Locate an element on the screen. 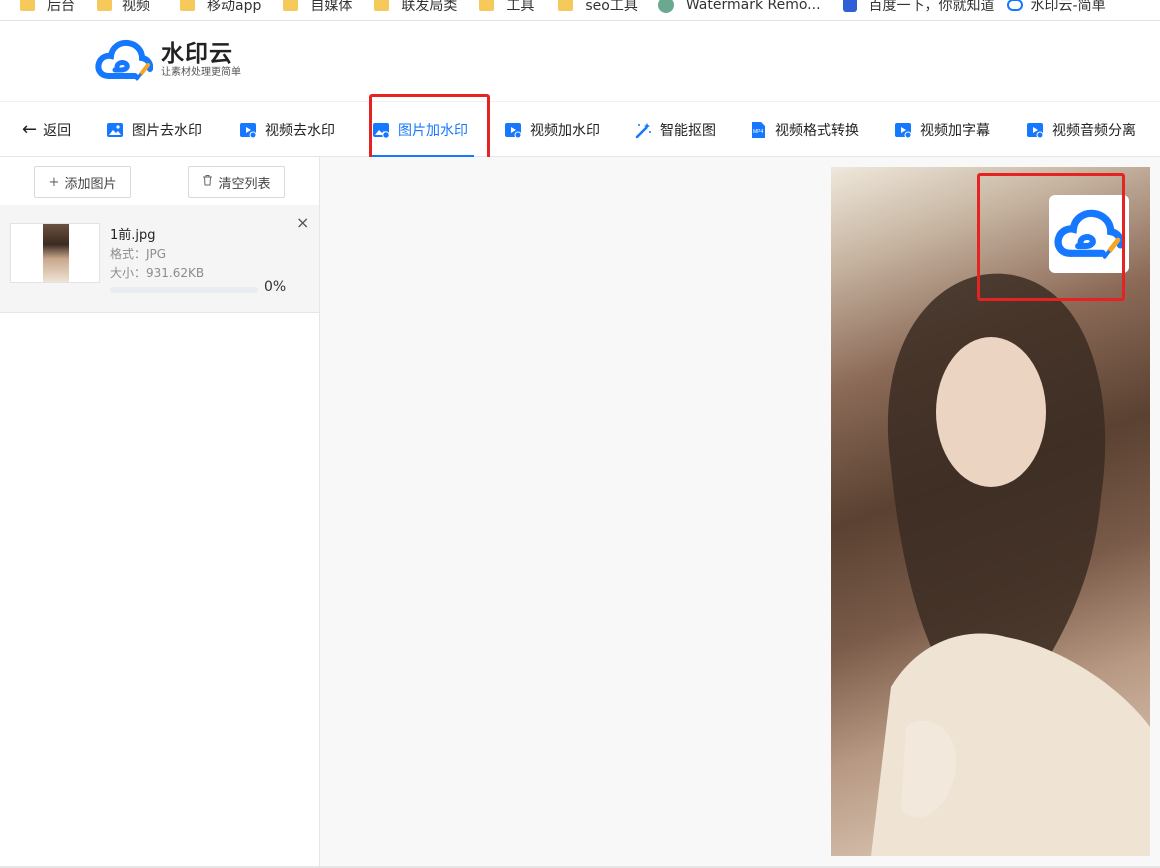 The image size is (1160, 868). back-label: 返回 is located at coordinates (57, 130).